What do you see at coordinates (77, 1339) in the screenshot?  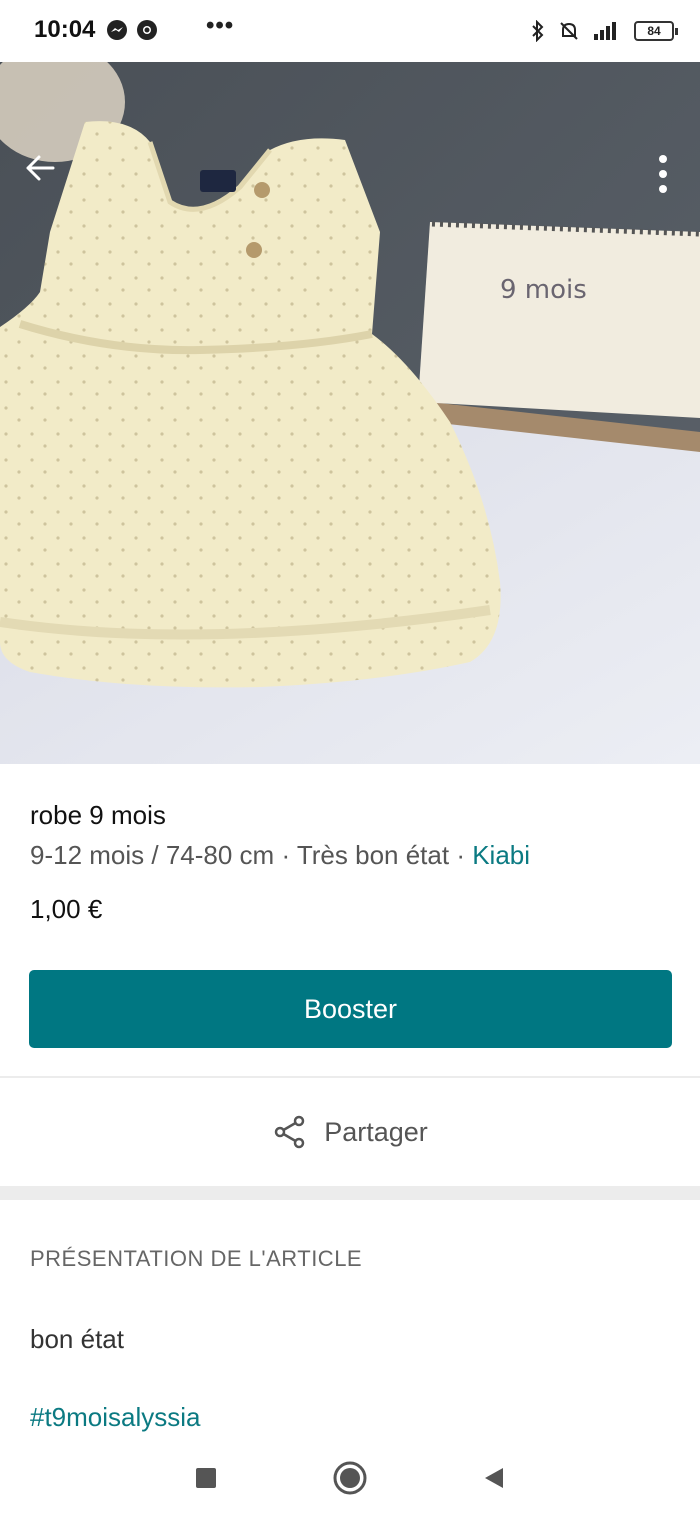 I see `item-description: bon état` at bounding box center [77, 1339].